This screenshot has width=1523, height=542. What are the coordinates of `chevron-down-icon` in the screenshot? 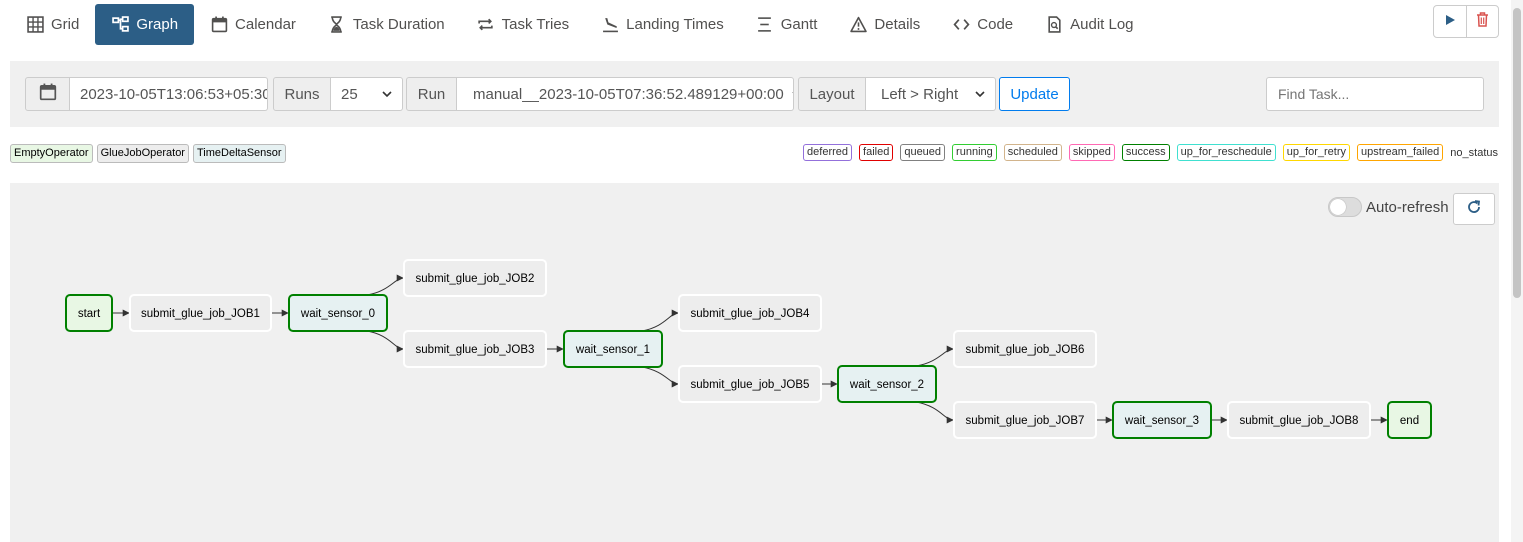 It's located at (383, 94).